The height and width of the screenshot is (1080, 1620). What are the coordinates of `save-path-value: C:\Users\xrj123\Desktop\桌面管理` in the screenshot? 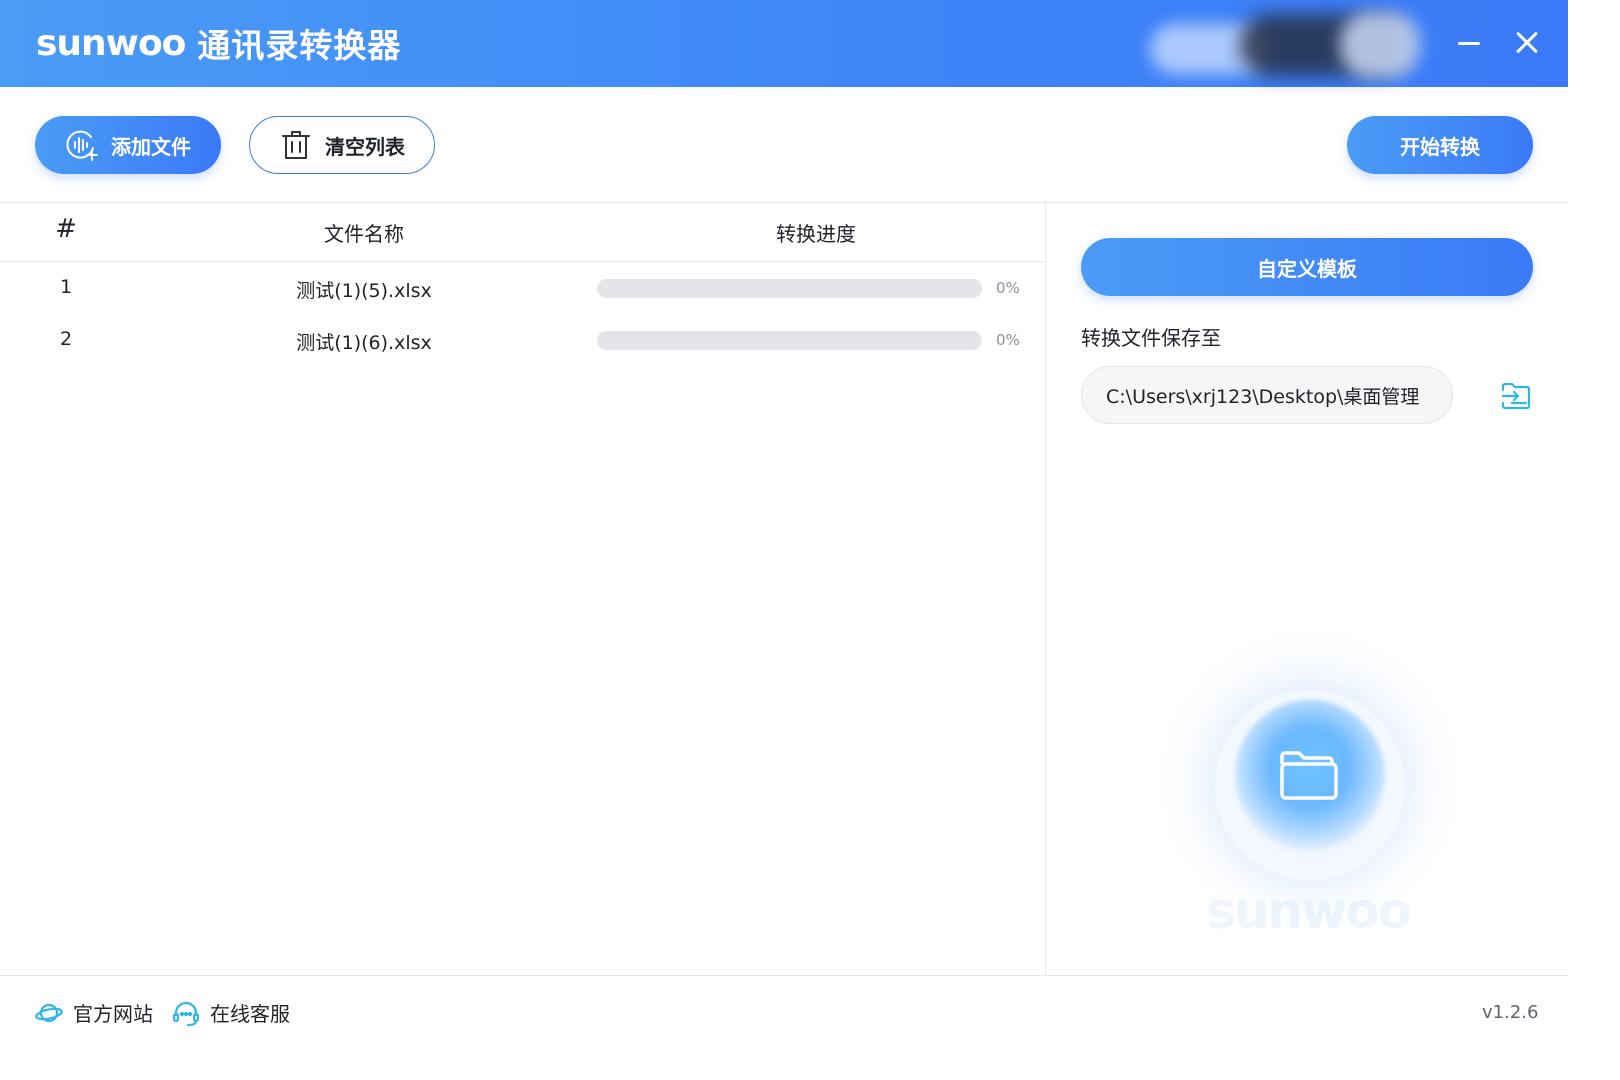 It's located at (1263, 396).